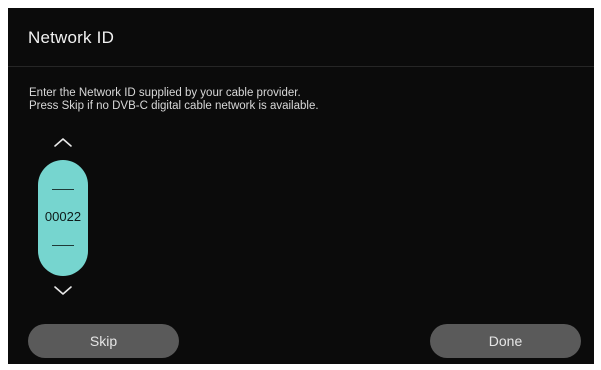 The width and height of the screenshot is (601, 370). I want to click on network-id-picker: 00022, so click(63, 218).